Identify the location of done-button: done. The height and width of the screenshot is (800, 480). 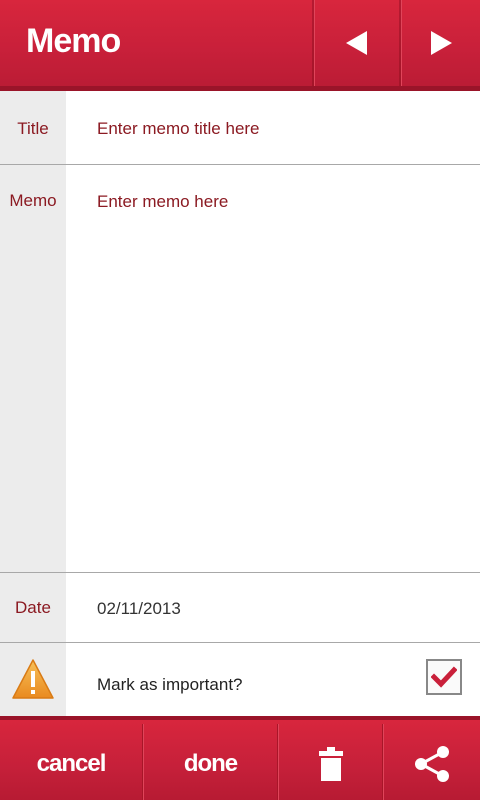
(210, 762).